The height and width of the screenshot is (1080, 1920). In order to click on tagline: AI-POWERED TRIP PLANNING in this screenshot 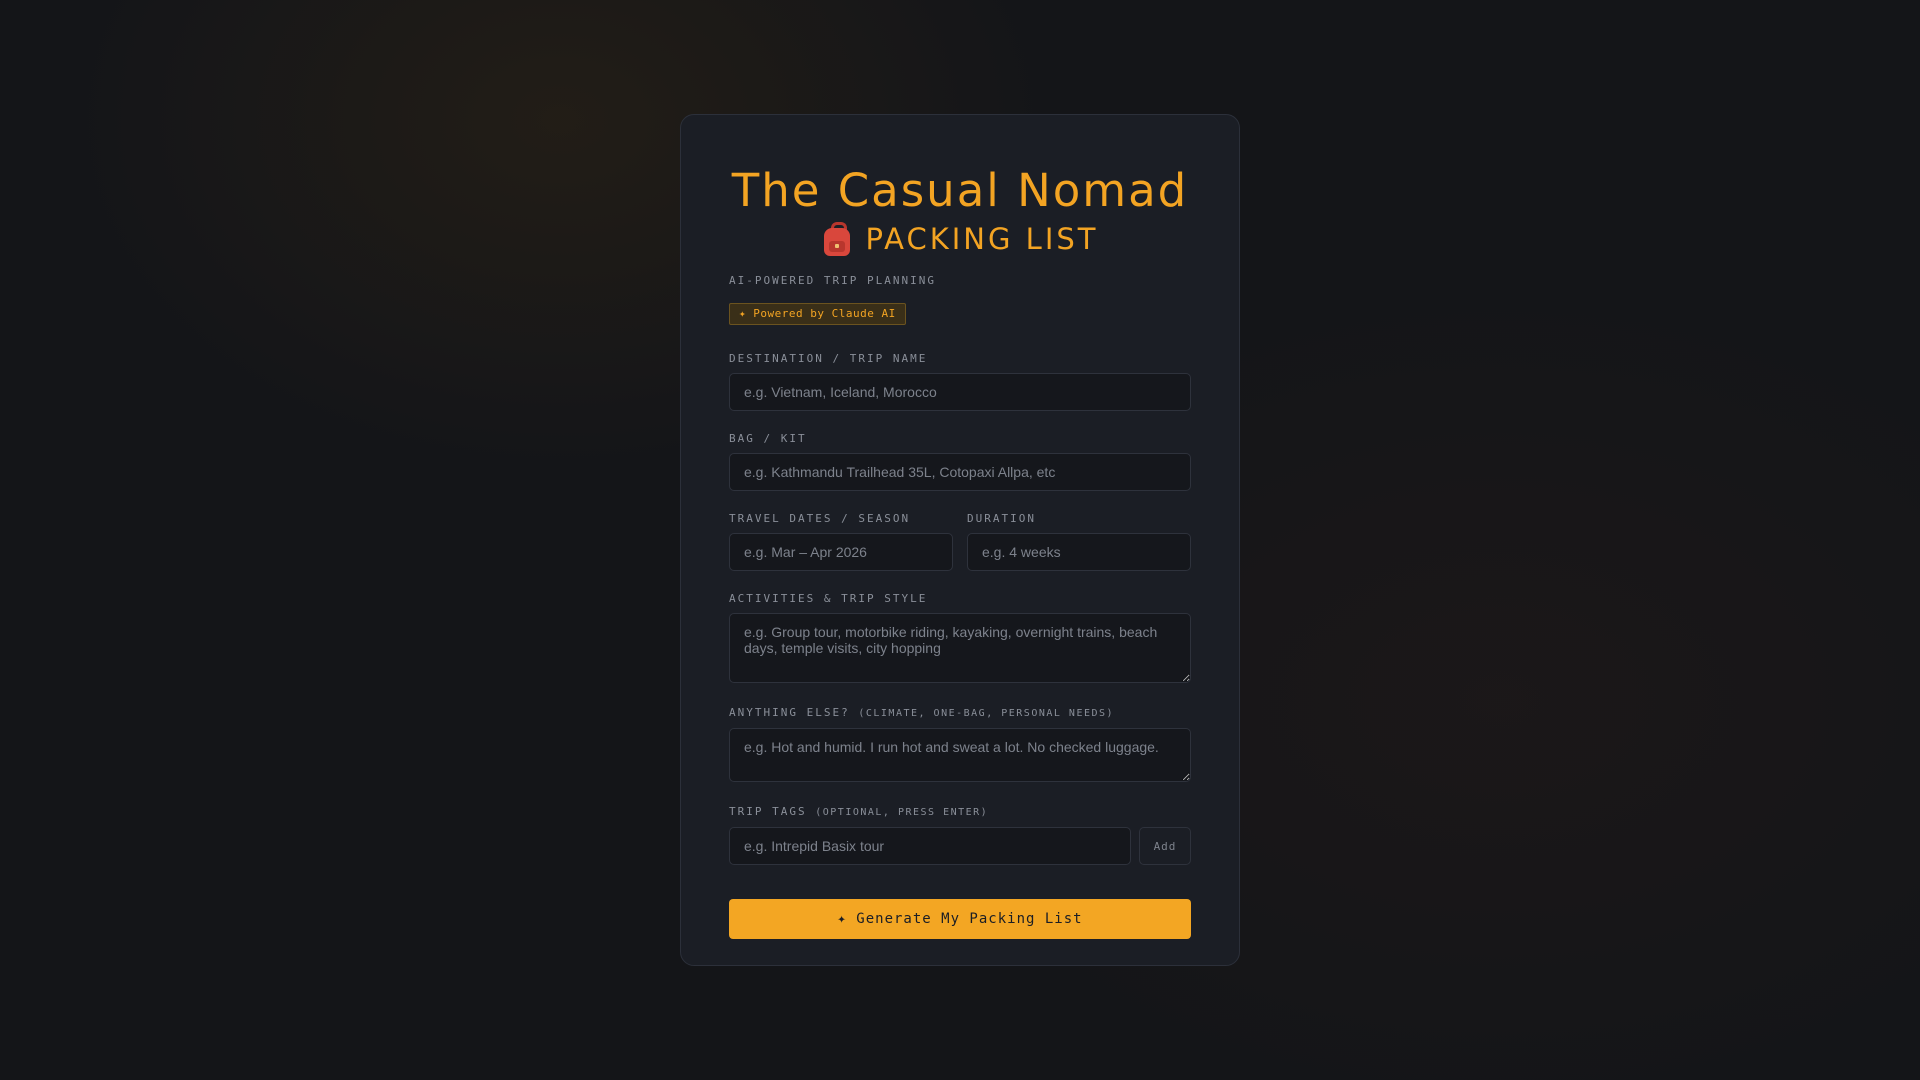, I will do `click(832, 280)`.